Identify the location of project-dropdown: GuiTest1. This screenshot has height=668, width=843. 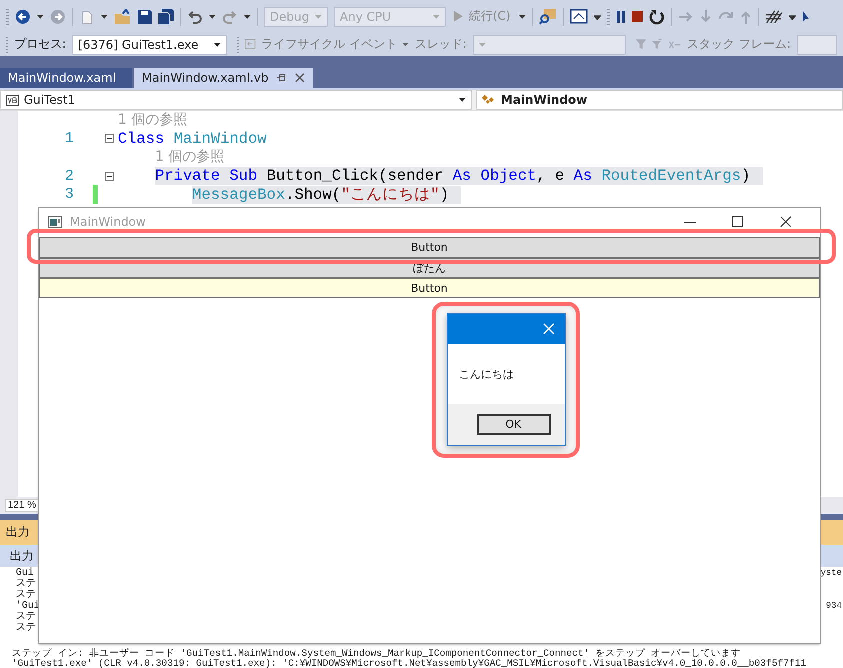
(236, 100).